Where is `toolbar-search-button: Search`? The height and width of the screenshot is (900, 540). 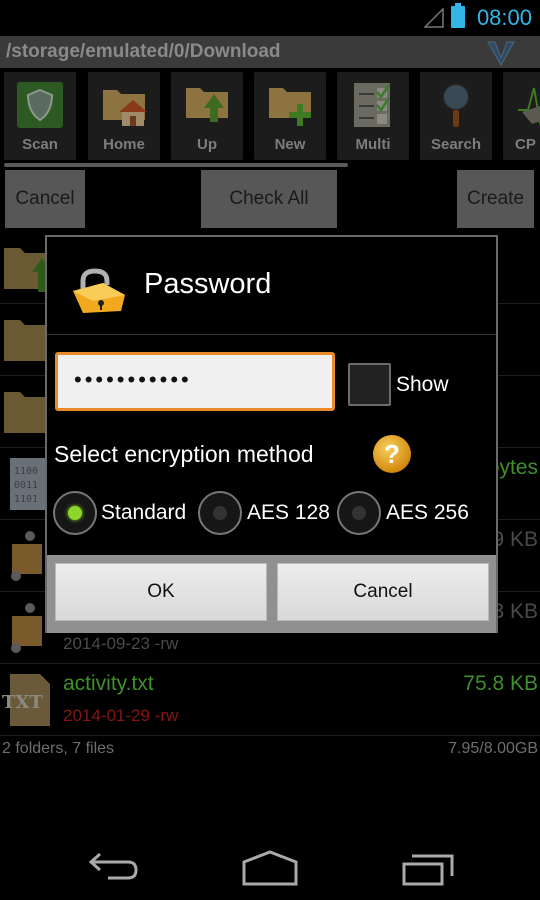 toolbar-search-button: Search is located at coordinates (456, 116).